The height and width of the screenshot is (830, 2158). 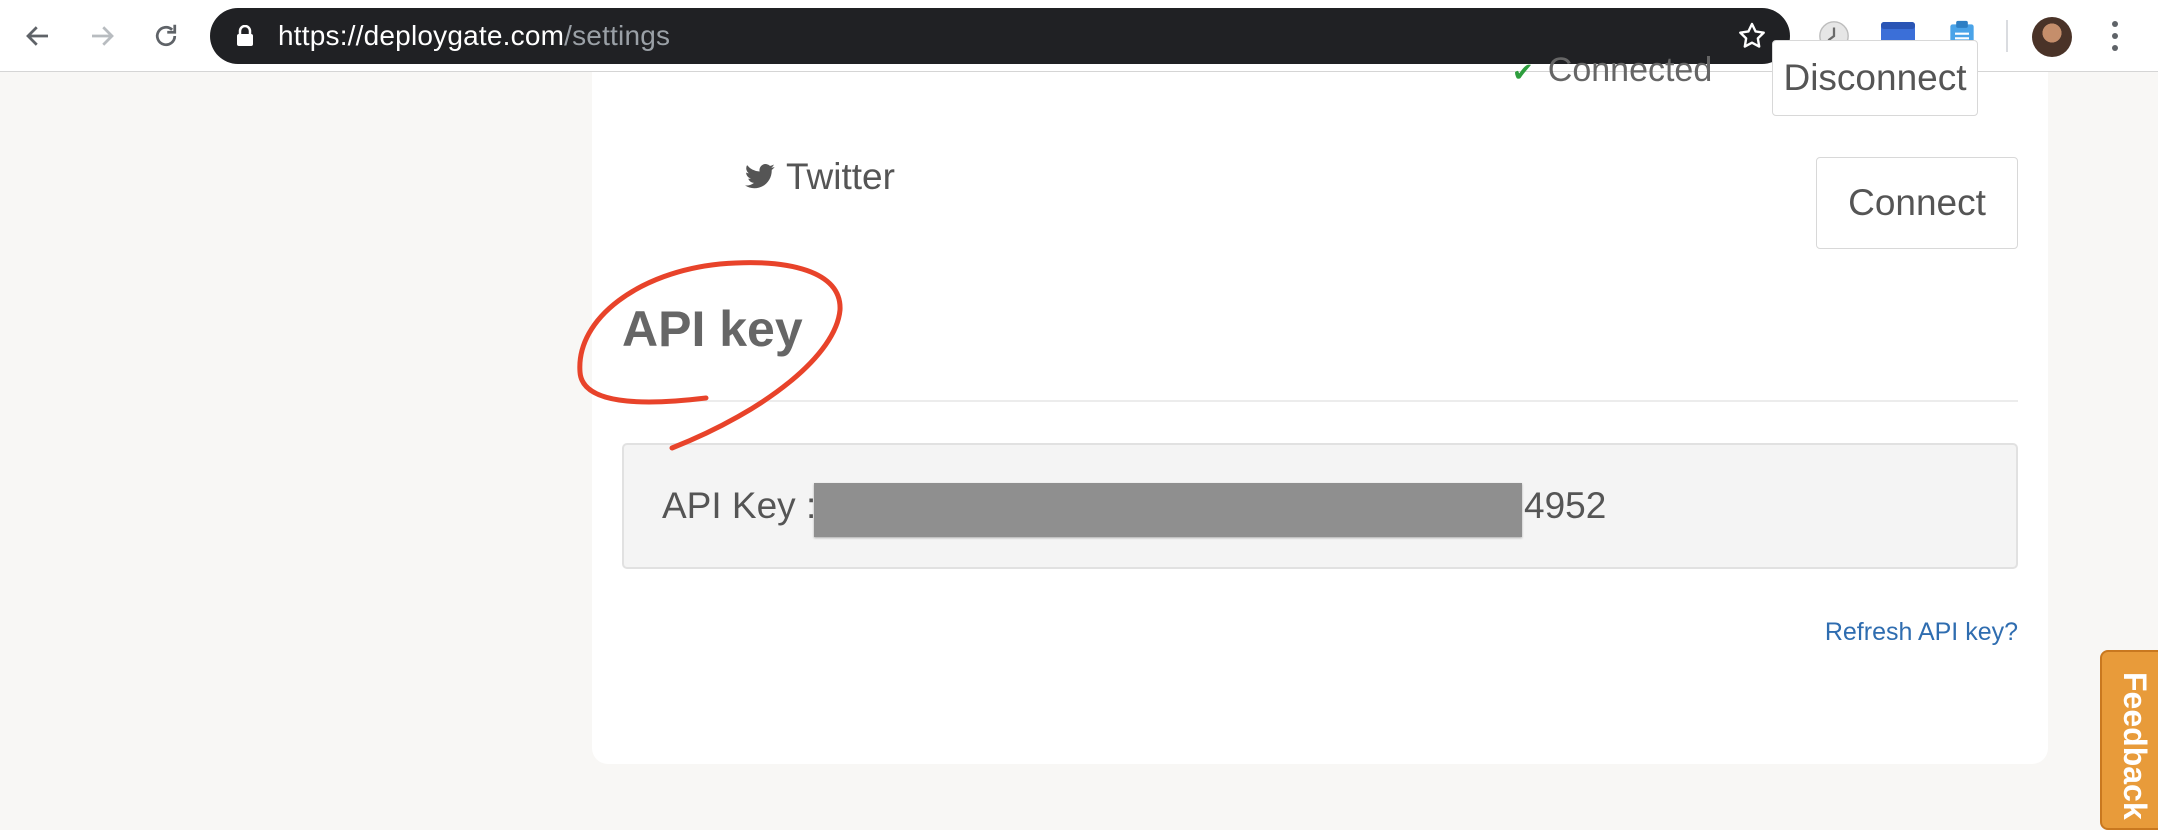 What do you see at coordinates (1917, 203) in the screenshot?
I see `twitter-connect-button: Connect` at bounding box center [1917, 203].